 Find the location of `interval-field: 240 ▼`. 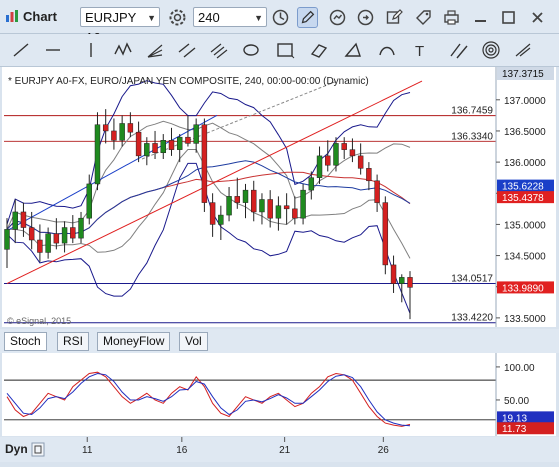

interval-field: 240 ▼ is located at coordinates (230, 17).